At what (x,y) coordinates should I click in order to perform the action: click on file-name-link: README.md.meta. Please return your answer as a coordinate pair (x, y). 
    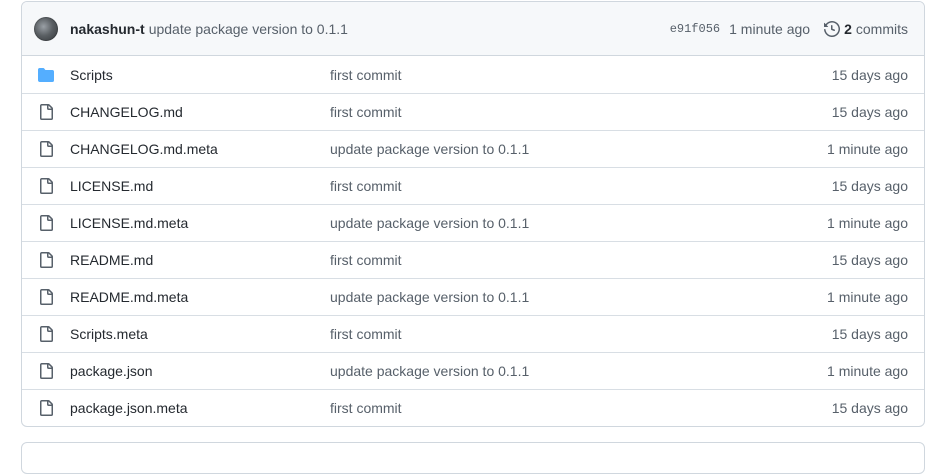
    Looking at the image, I should click on (200, 297).